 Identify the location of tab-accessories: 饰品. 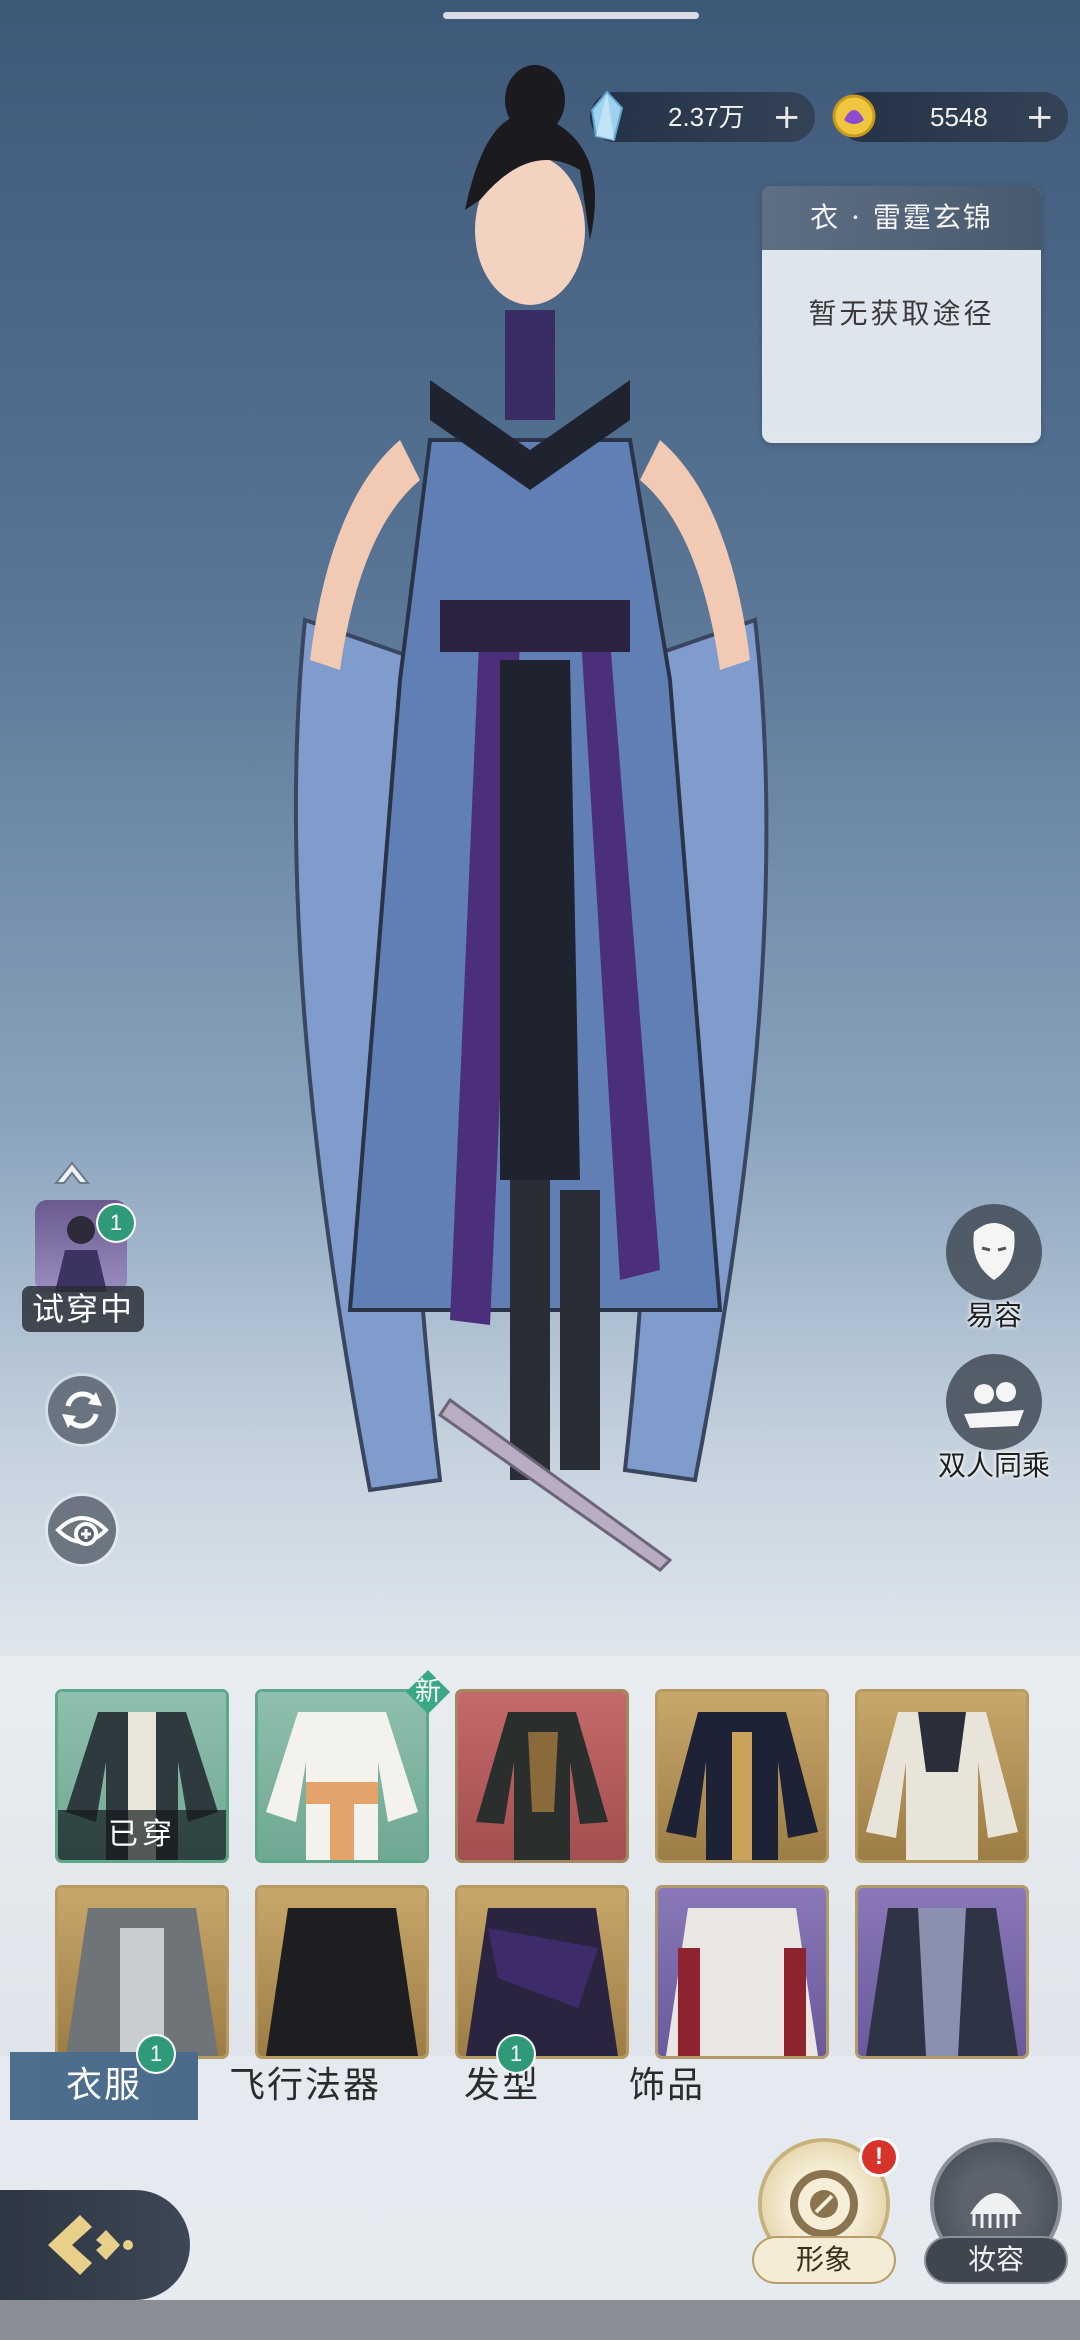
(667, 2086).